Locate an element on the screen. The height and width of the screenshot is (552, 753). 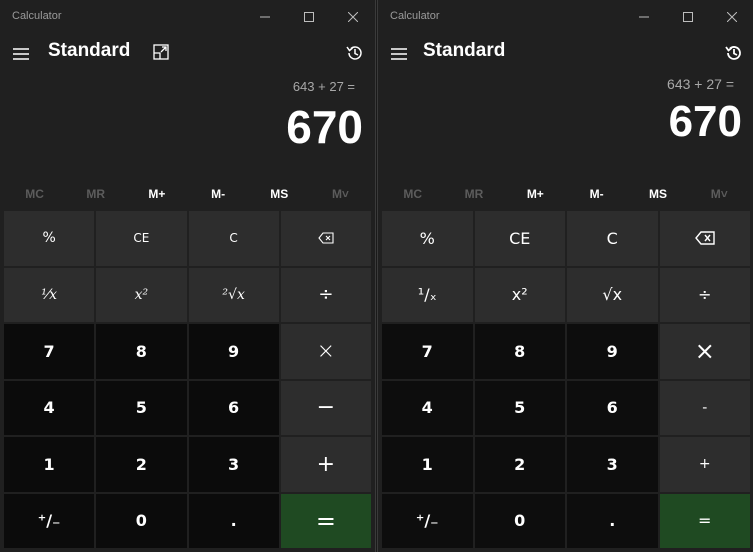
square-root-key: ²√x is located at coordinates (233, 294).